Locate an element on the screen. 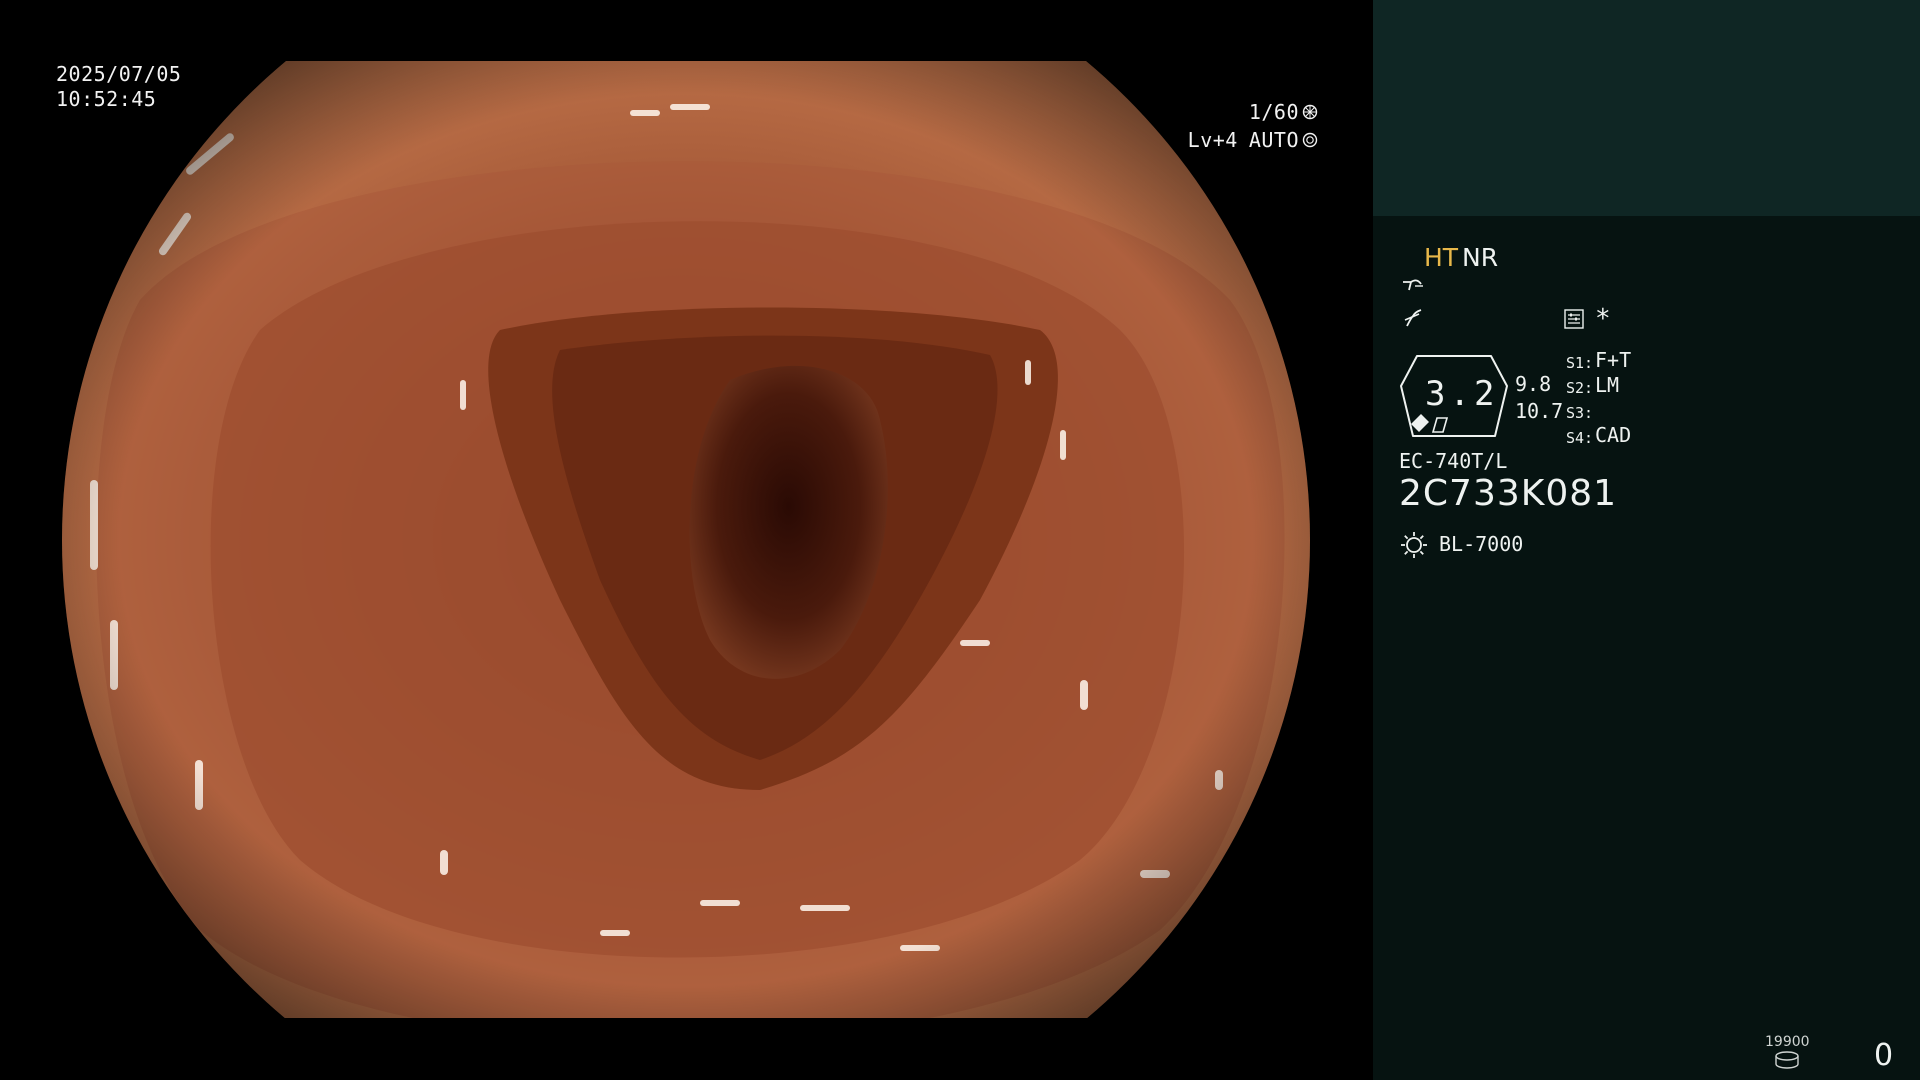  switch-2-label: S2: is located at coordinates (1580, 388).